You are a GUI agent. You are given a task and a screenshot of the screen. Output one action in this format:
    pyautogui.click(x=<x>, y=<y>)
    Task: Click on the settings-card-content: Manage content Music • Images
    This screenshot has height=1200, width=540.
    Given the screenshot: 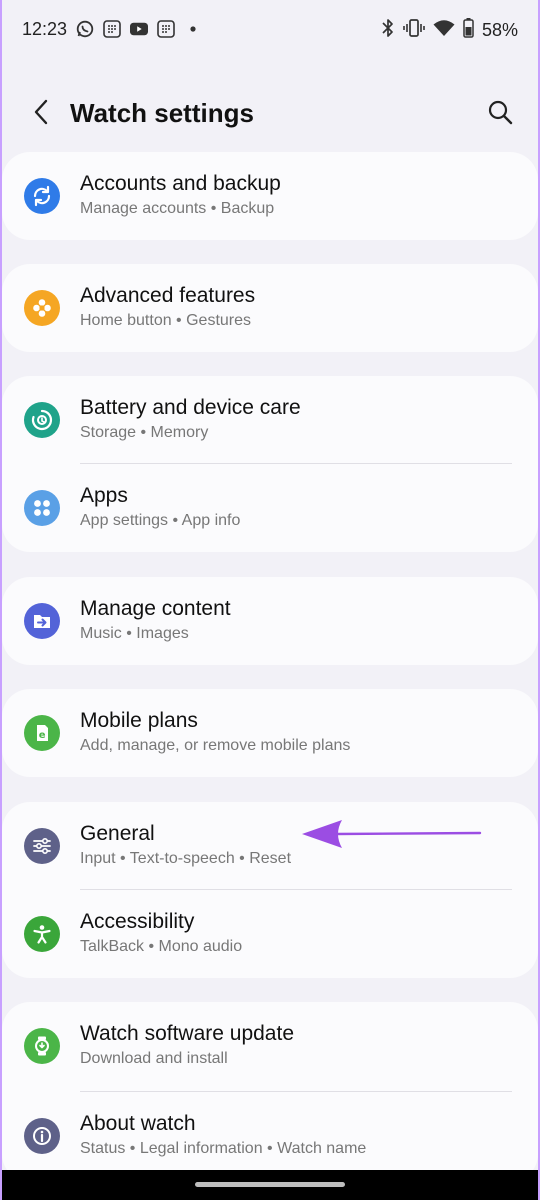 What is the action you would take?
    pyautogui.click(x=270, y=621)
    